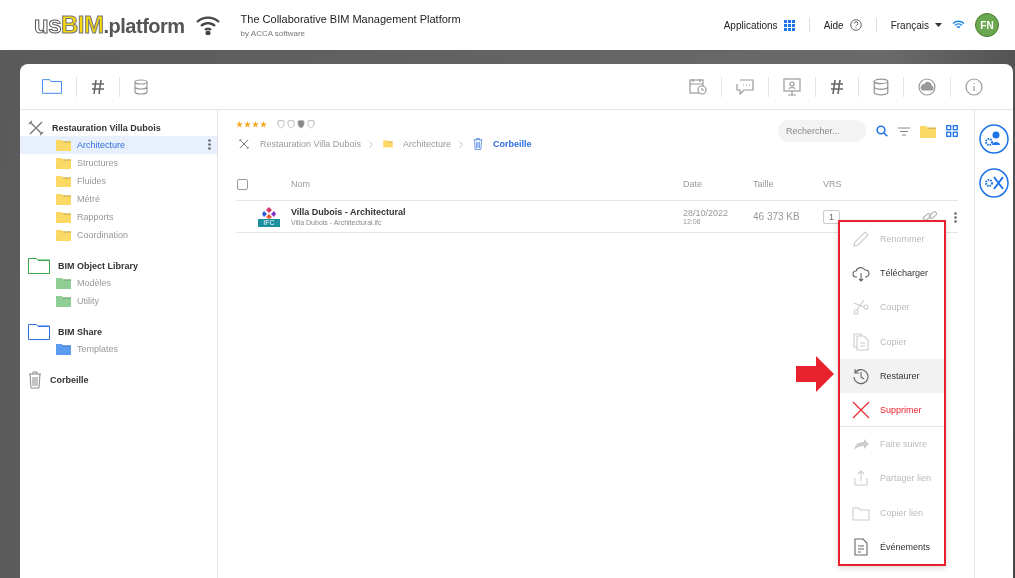  Describe the element at coordinates (952, 131) in the screenshot. I see `grid-view-icon` at that location.